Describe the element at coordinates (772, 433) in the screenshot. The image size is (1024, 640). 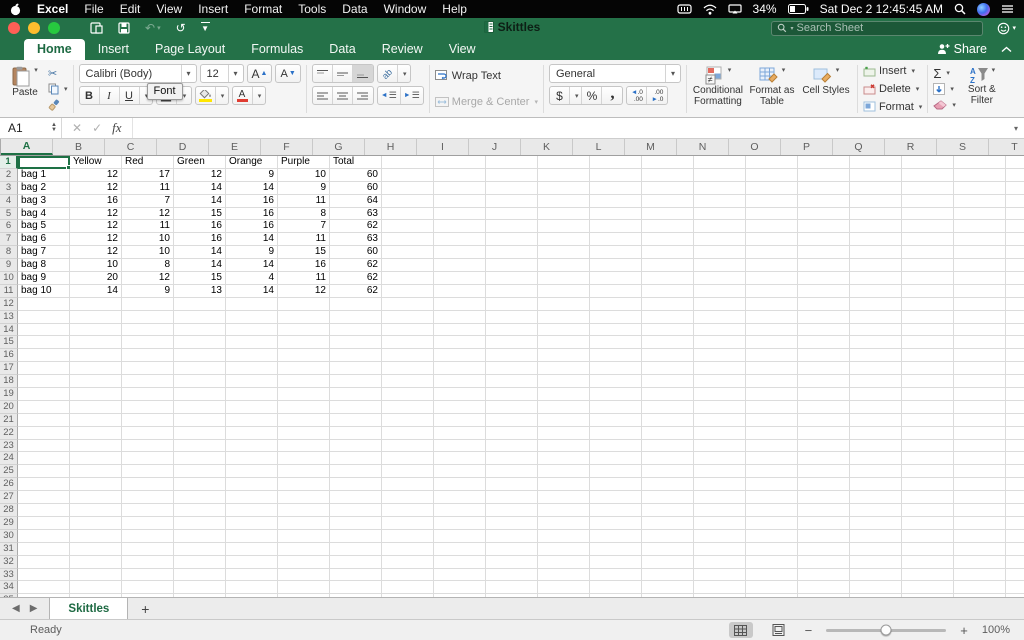
I see `cell-O22` at that location.